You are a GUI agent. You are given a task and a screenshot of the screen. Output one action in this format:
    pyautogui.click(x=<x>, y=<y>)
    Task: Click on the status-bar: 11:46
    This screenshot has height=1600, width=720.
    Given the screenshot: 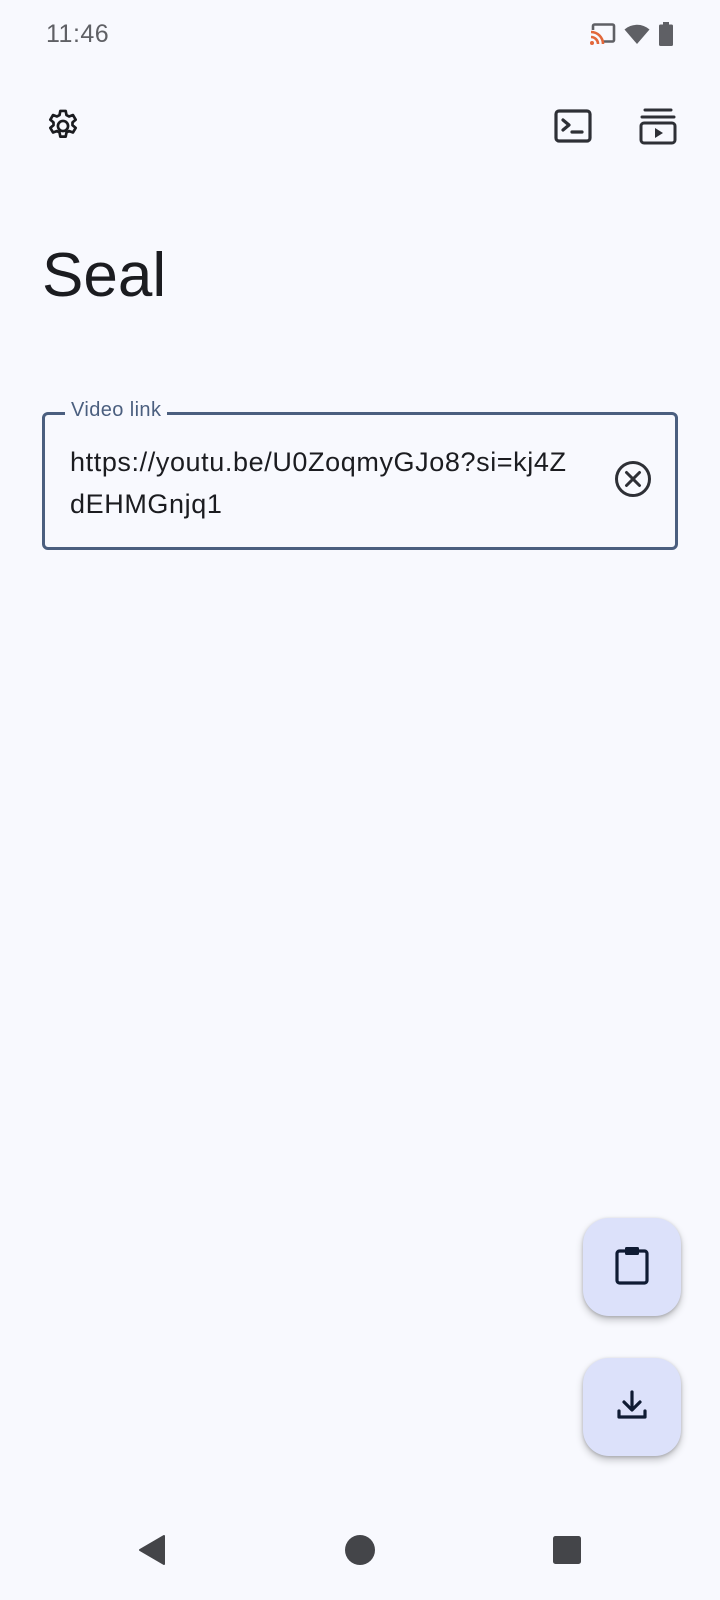 What is the action you would take?
    pyautogui.click(x=360, y=36)
    